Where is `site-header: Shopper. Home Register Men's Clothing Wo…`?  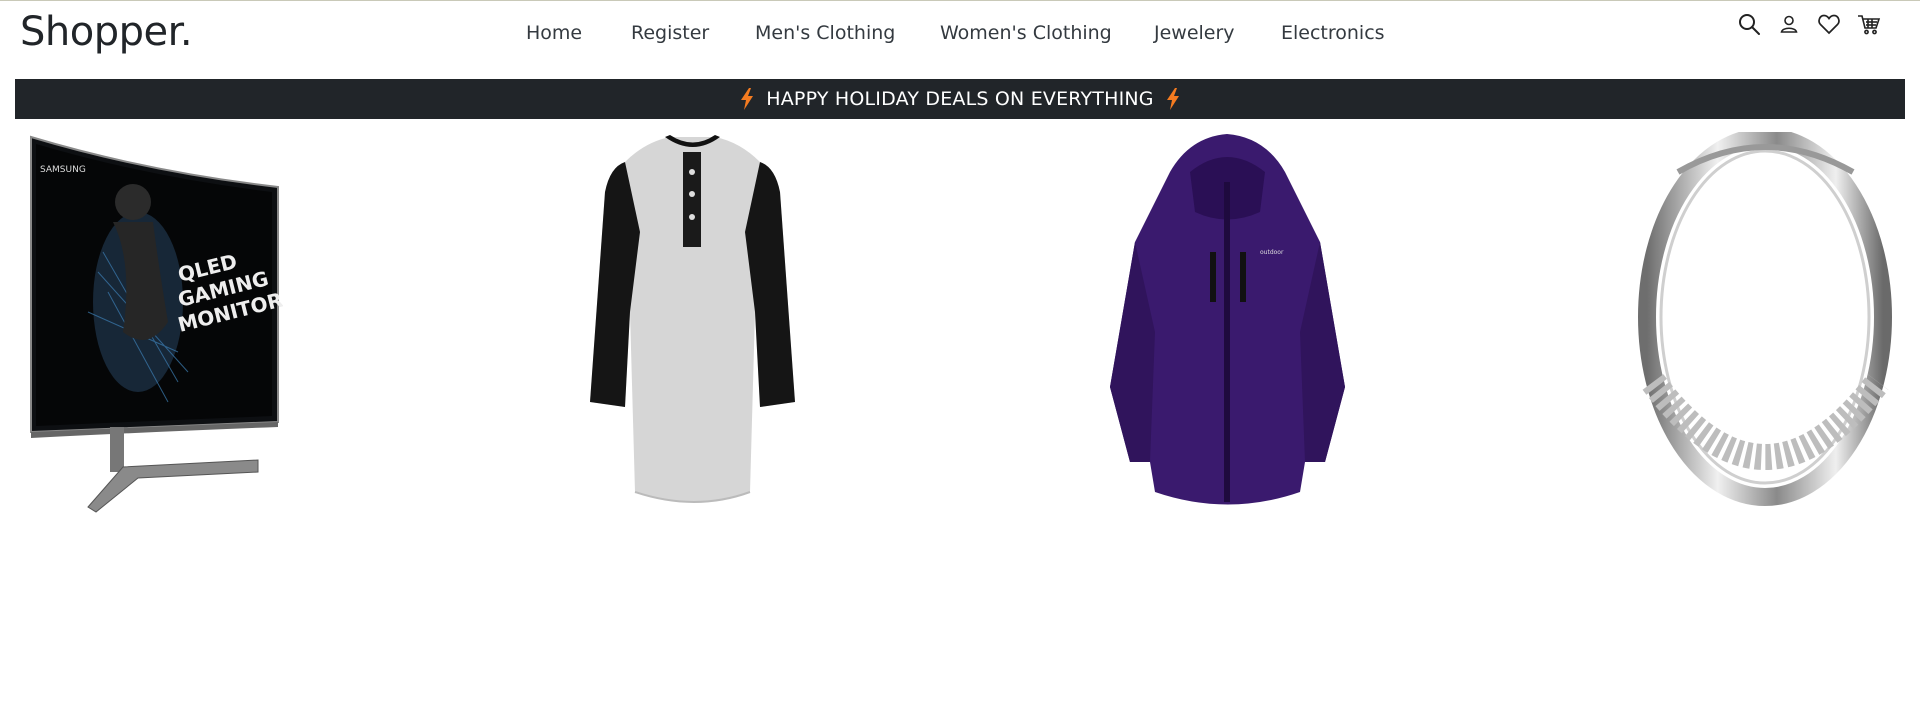
site-header: Shopper. Home Register Men's Clothing Wo… is located at coordinates (960, 39).